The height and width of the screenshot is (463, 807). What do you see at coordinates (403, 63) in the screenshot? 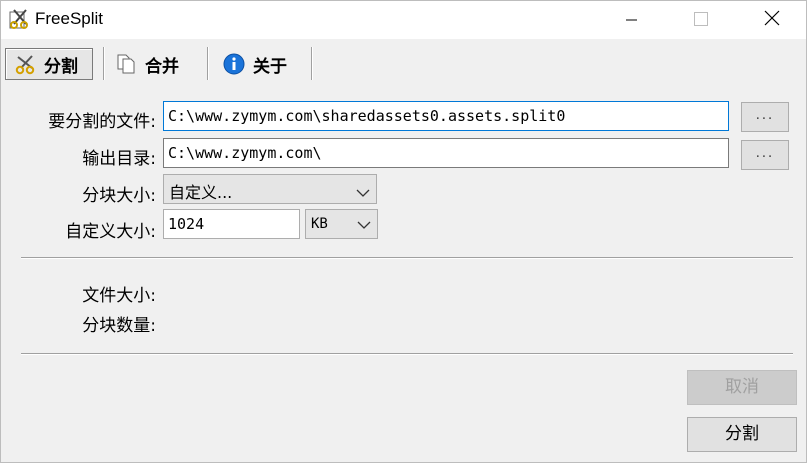
I see `toolbar: 分割 合并 关于` at bounding box center [403, 63].